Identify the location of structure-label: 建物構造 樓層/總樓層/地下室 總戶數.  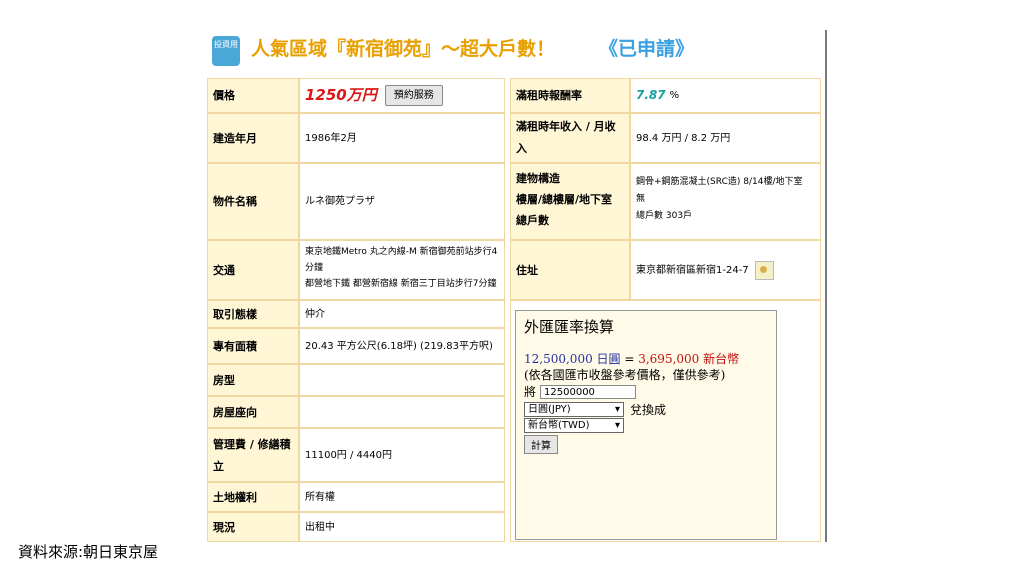
(570, 201).